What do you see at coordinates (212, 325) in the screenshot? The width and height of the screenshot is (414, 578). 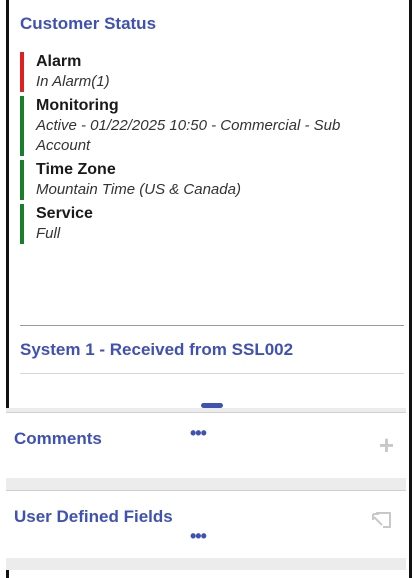 I see `section-divider` at bounding box center [212, 325].